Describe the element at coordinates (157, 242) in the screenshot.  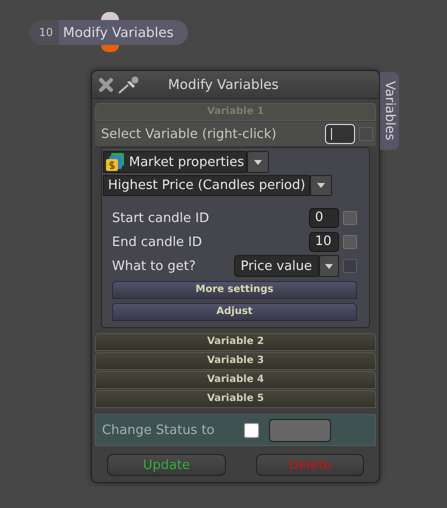
I see `field-label: End candle ID` at that location.